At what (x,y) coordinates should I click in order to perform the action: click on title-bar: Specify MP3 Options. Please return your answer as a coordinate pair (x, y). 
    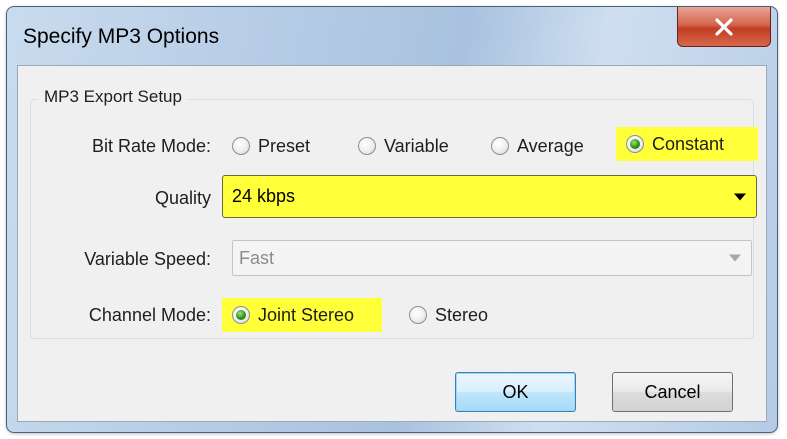
    Looking at the image, I should click on (392, 36).